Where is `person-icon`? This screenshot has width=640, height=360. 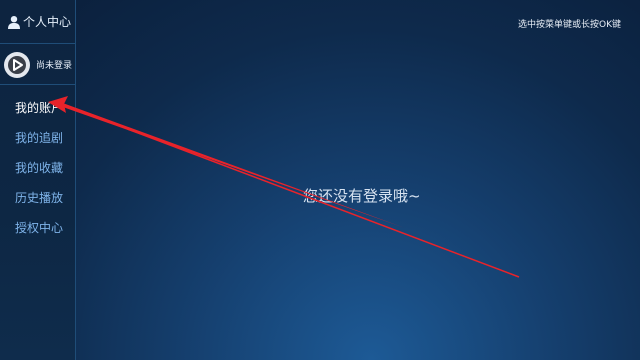 person-icon is located at coordinates (14, 22).